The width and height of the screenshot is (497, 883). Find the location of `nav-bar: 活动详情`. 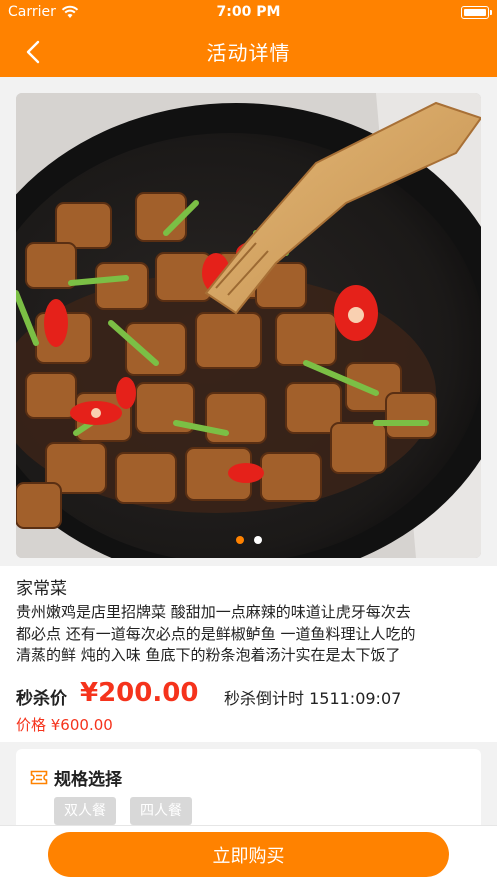

nav-bar: 活动详情 is located at coordinates (248, 51).